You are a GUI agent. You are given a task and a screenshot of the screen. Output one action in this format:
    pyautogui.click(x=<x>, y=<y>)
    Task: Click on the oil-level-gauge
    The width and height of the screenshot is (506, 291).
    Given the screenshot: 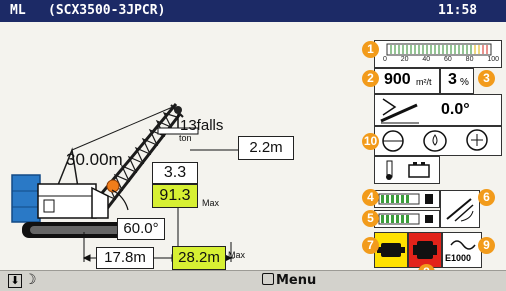 What is the action you would take?
    pyautogui.click(x=407, y=219)
    